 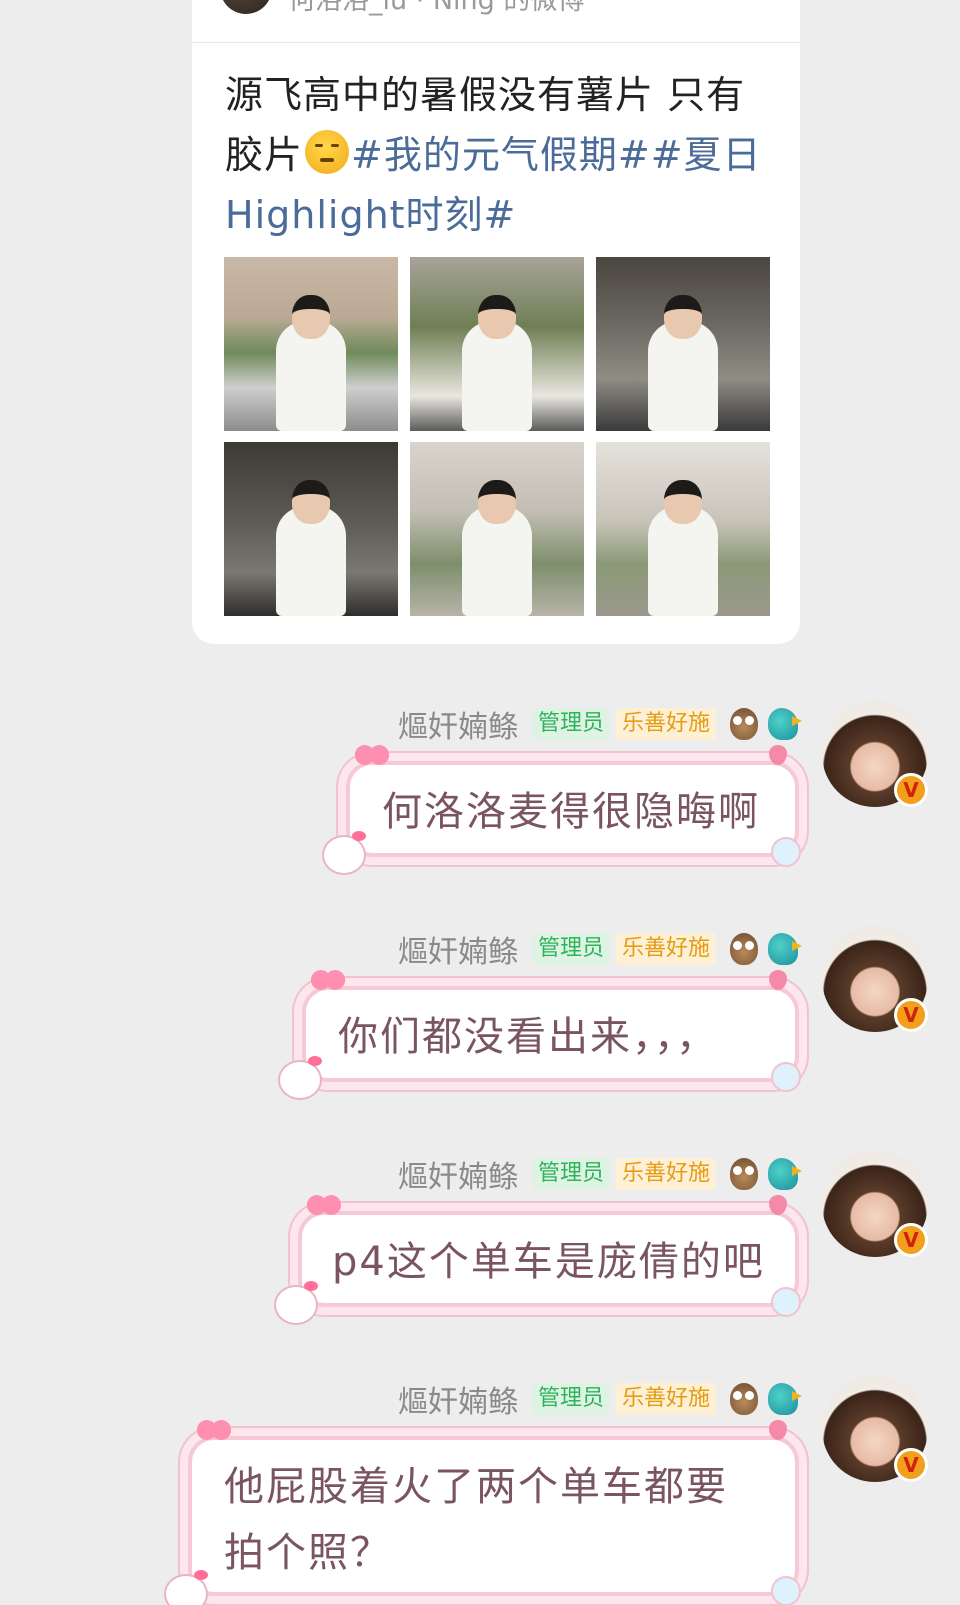 What do you see at coordinates (327, 152) in the screenshot?
I see `thinking-face-emoji-icon` at bounding box center [327, 152].